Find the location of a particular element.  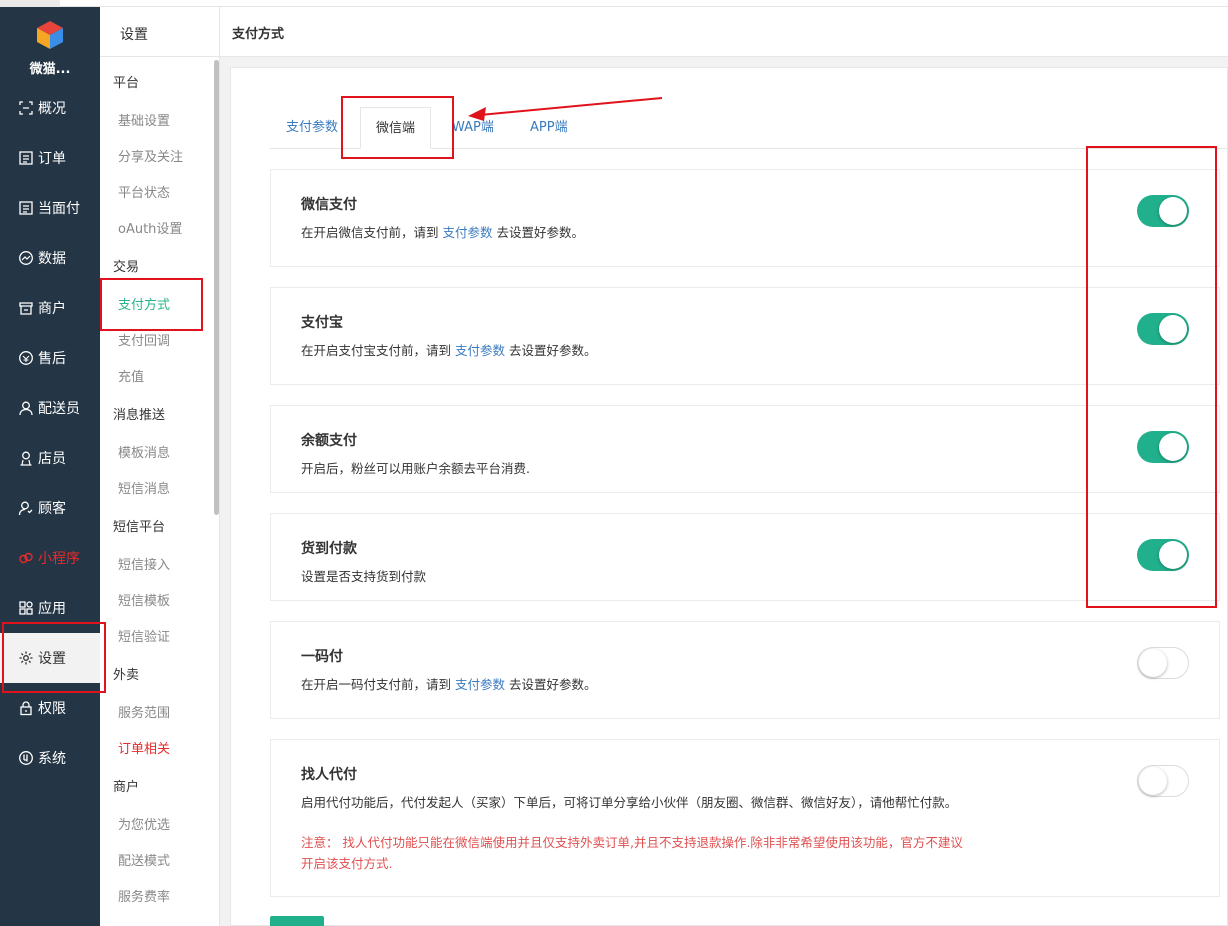

card-title: 支付宝 is located at coordinates (322, 323).